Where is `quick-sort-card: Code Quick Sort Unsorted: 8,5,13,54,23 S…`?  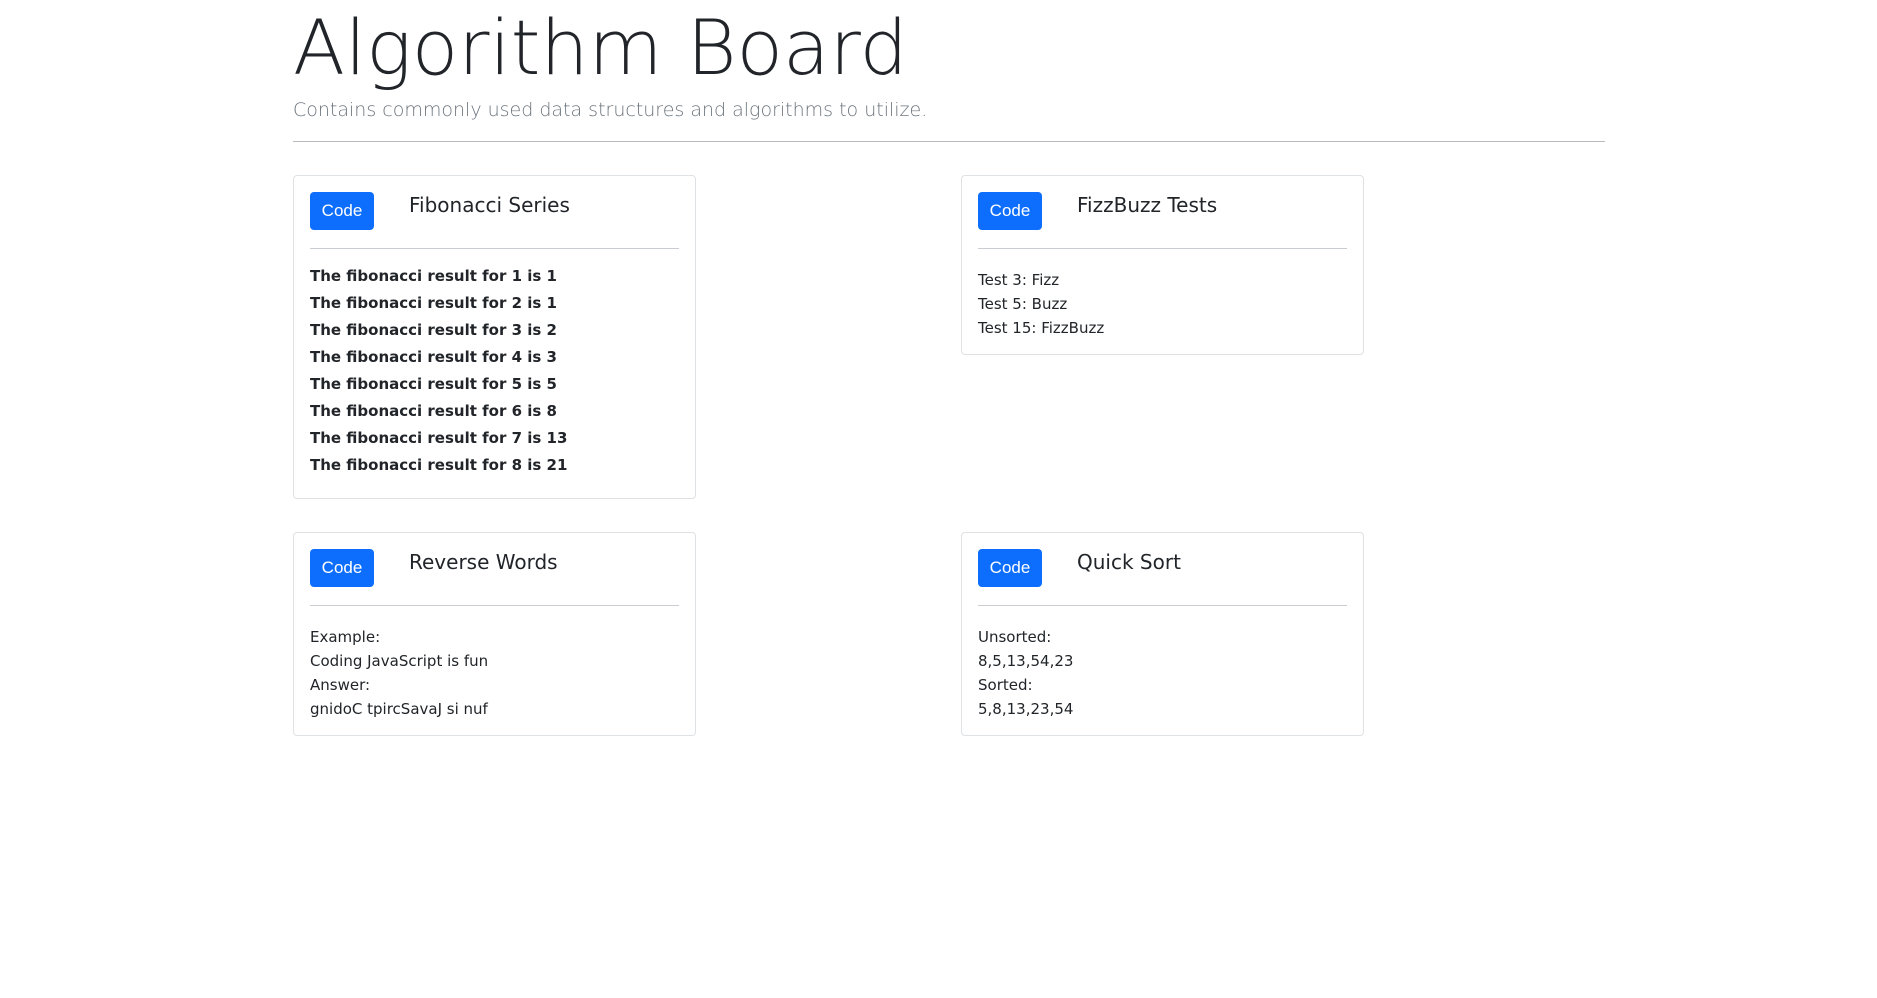 quick-sort-card: Code Quick Sort Unsorted: 8,5,13,54,23 S… is located at coordinates (1162, 634).